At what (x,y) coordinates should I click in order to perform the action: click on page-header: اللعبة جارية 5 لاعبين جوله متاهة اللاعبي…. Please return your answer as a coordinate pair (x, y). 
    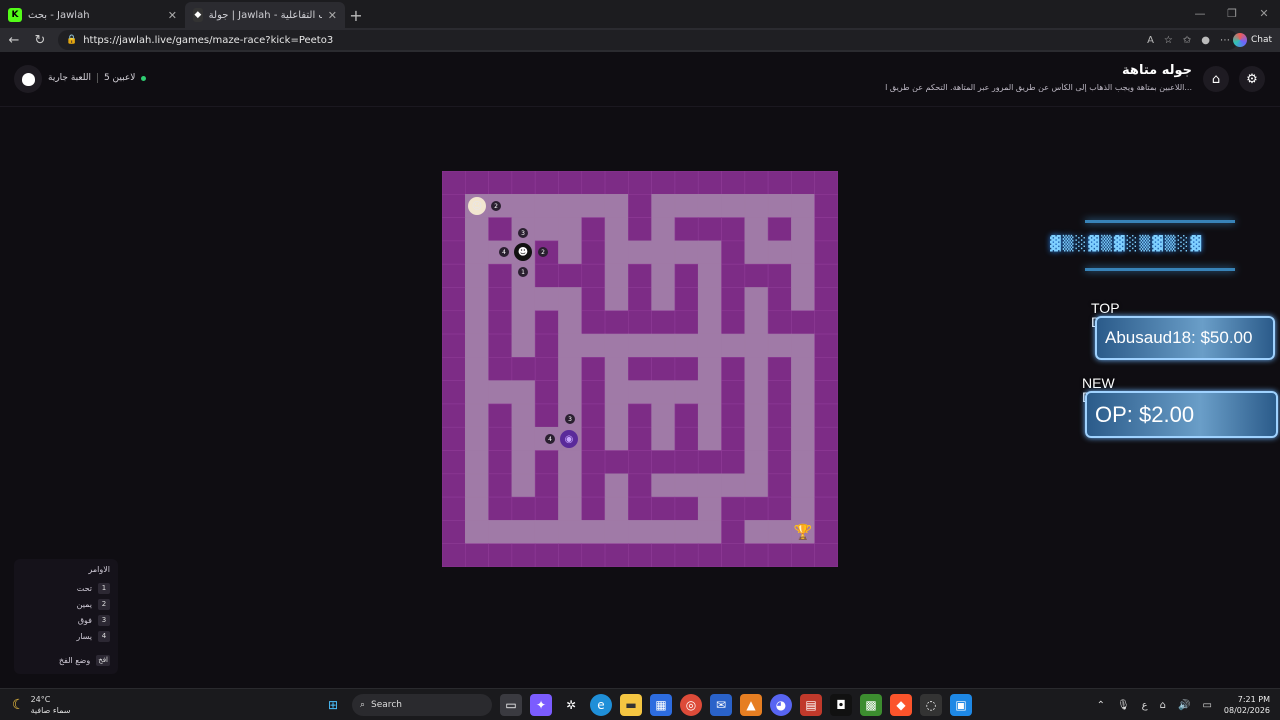
    Looking at the image, I should click on (640, 79).